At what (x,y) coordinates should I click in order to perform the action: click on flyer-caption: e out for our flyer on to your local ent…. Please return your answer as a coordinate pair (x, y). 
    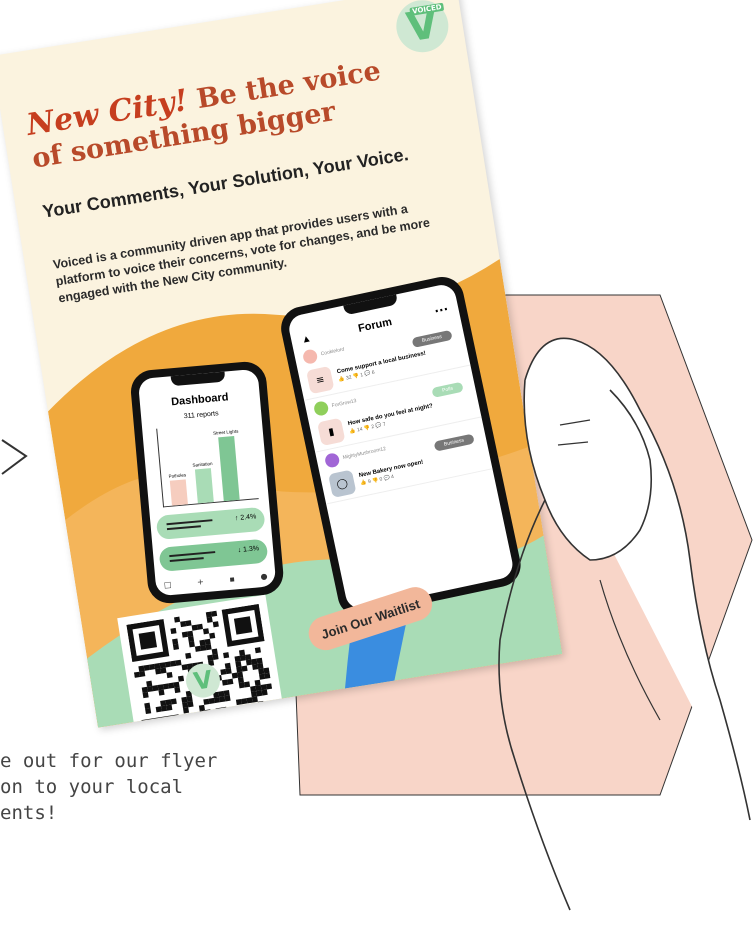
    Looking at the image, I should click on (109, 787).